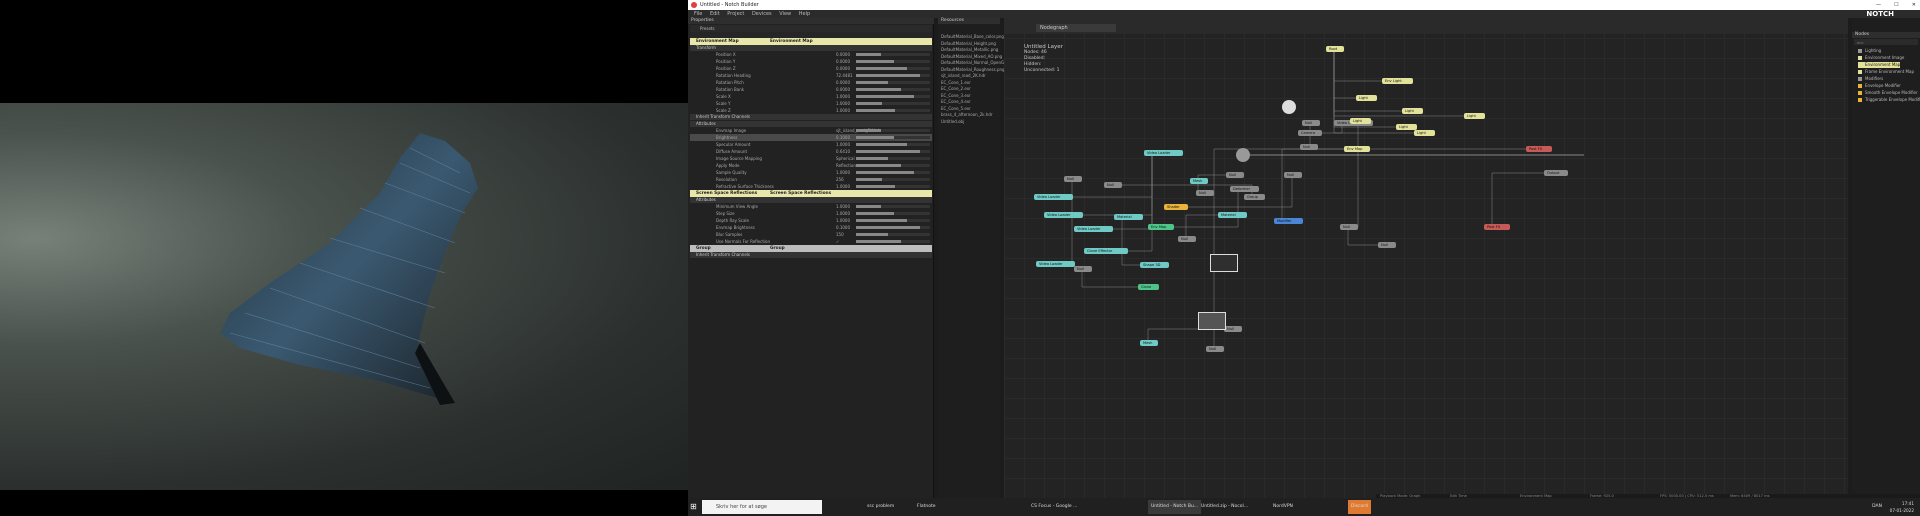 This screenshot has height=516, width=1920. What do you see at coordinates (735, 14) in the screenshot?
I see `menu-project: Project` at bounding box center [735, 14].